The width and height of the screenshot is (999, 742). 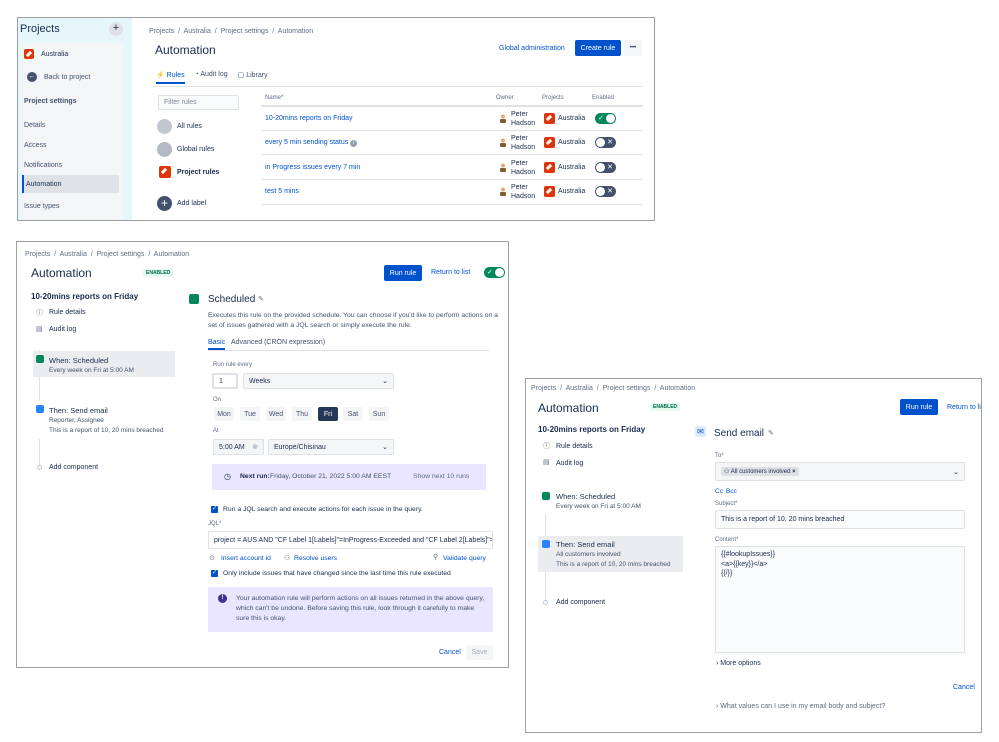 I want to click on rule-name-link: test 5 mins, so click(x=282, y=191).